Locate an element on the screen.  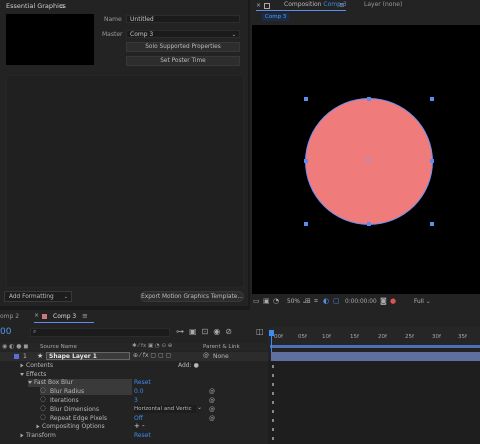
add-label: Add: is located at coordinates (185, 365).